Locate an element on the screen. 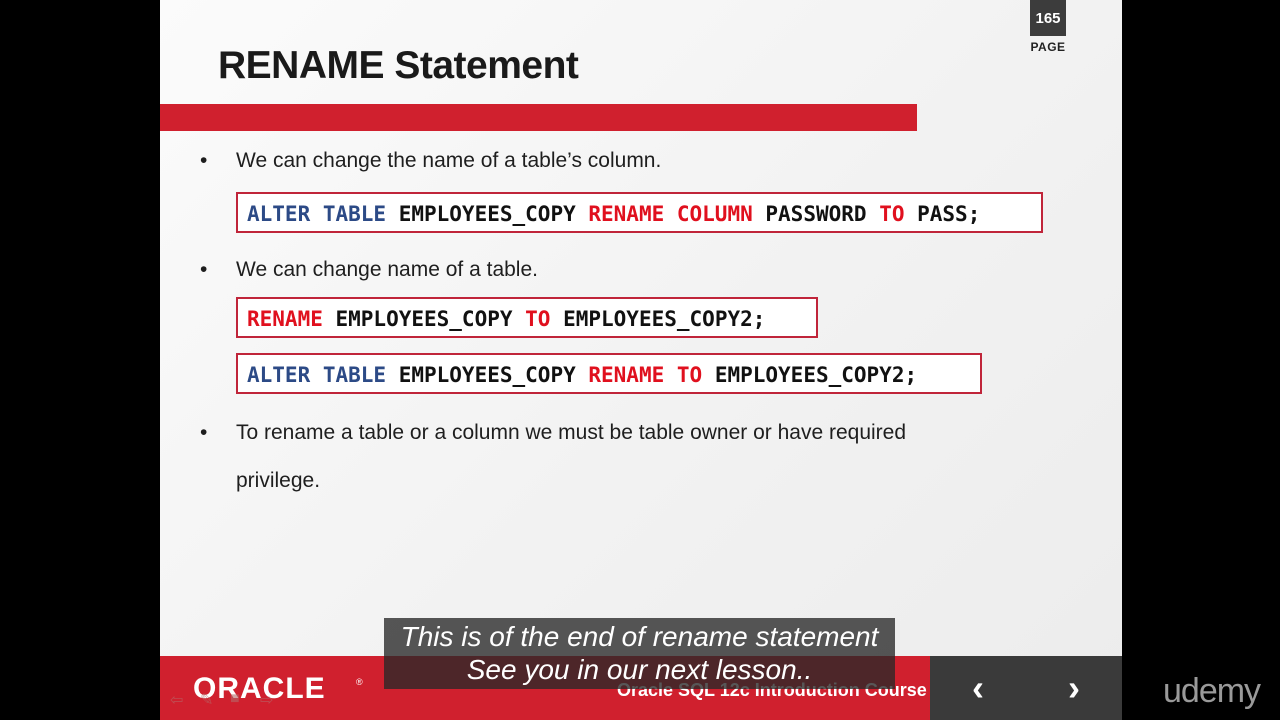 This screenshot has height=720, width=1280. page-number-badge: 165 is located at coordinates (1048, 18).